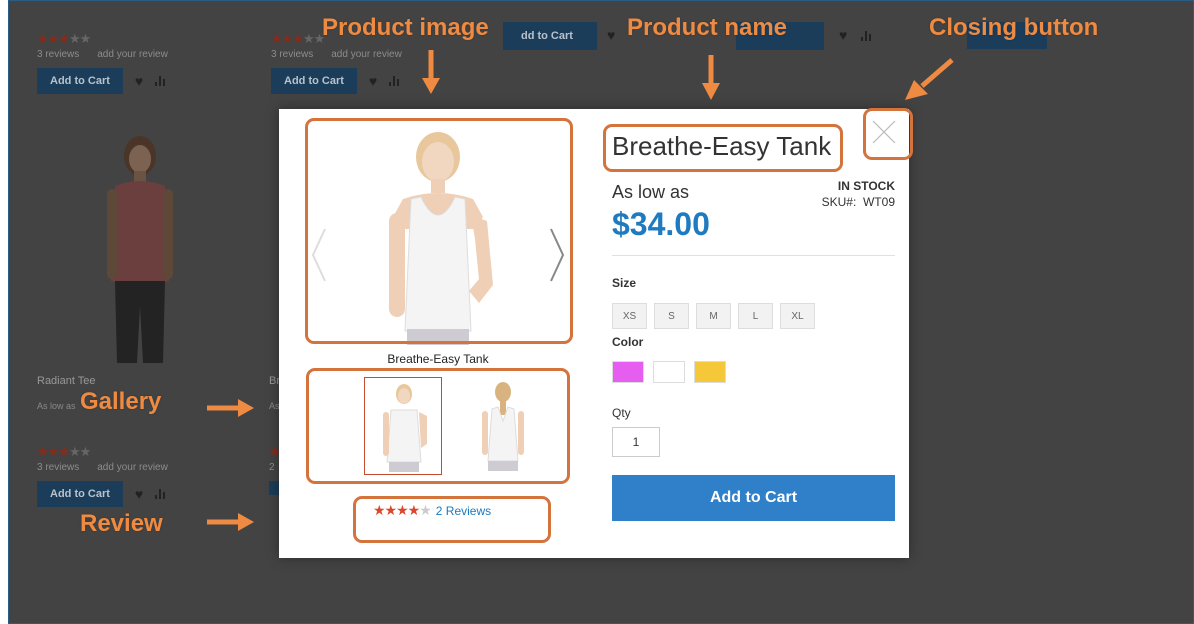 The image size is (1194, 624). What do you see at coordinates (121, 401) in the screenshot?
I see `annotation-gallery: Gallery` at bounding box center [121, 401].